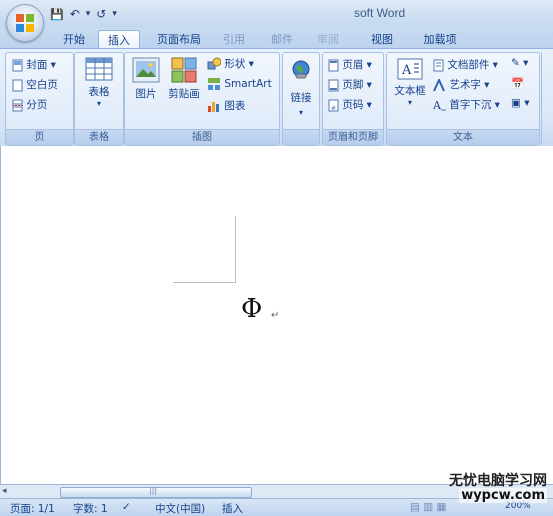 This screenshot has height=516, width=553. What do you see at coordinates (230, 63) in the screenshot?
I see `shapes-button: 形状 ▾` at bounding box center [230, 63].